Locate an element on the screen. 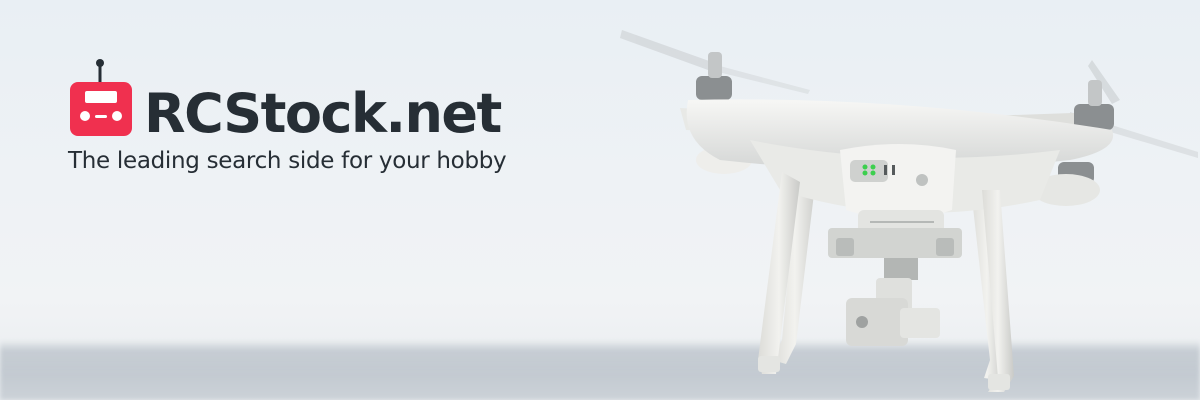  rc-transmitter-icon is located at coordinates (101, 97).